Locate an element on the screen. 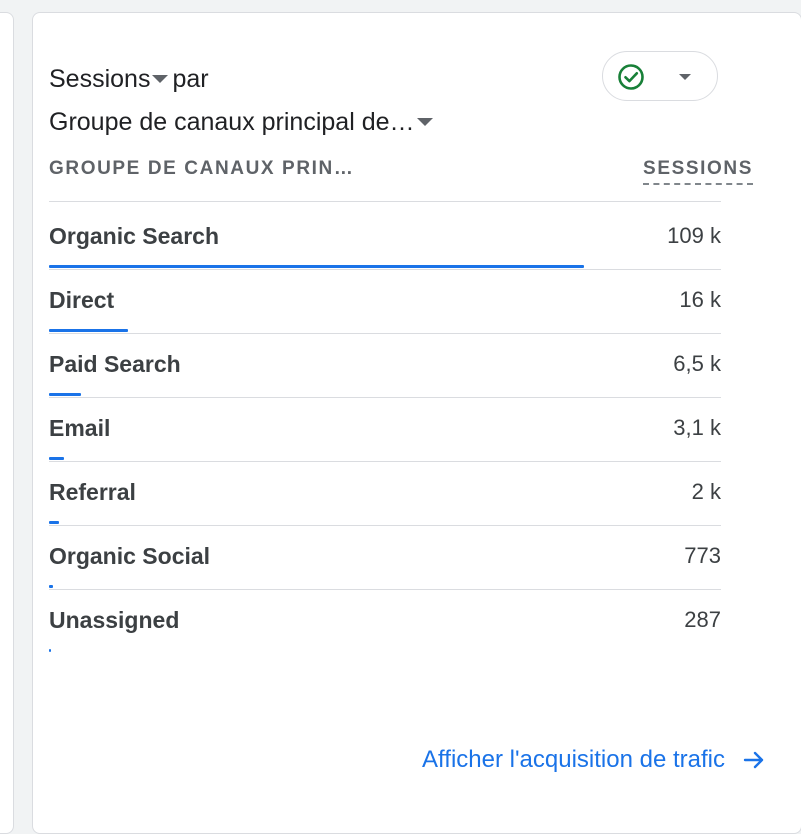  sessions-value: 287 is located at coordinates (702, 619).